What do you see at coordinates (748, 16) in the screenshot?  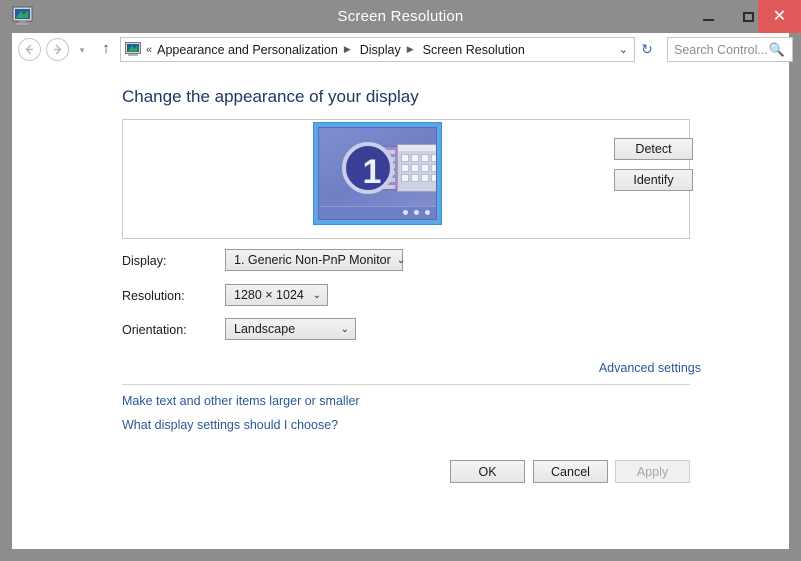 I see `maximize-icon` at bounding box center [748, 16].